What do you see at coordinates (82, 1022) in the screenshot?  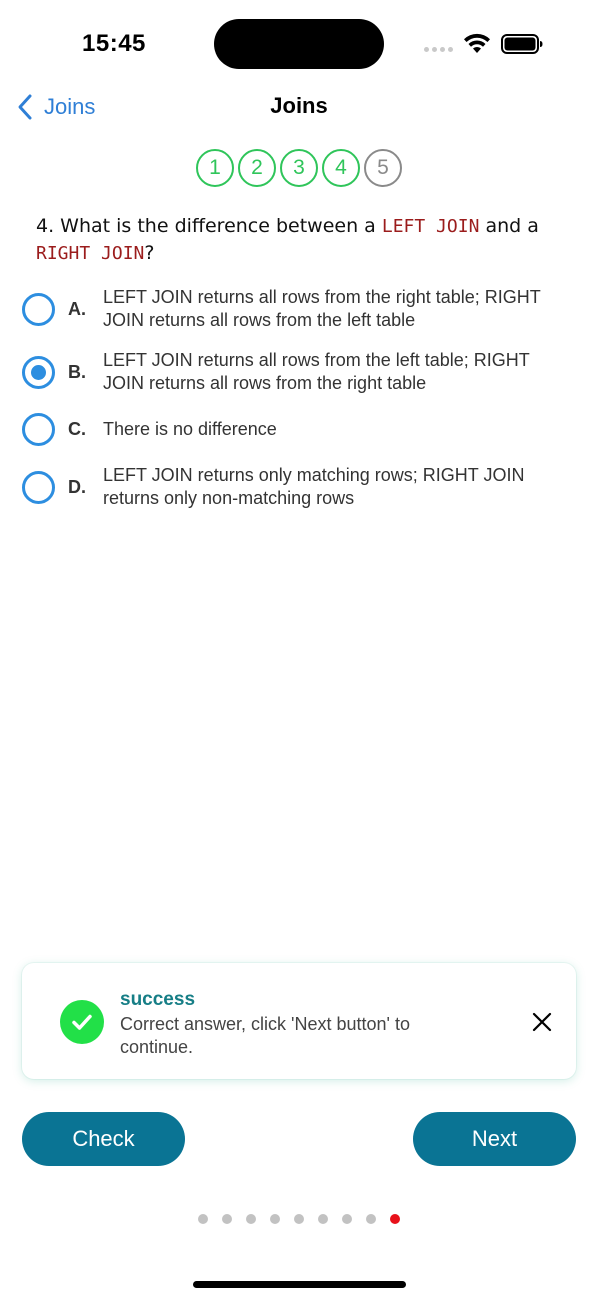 I see `checkmark-circle-icon` at bounding box center [82, 1022].